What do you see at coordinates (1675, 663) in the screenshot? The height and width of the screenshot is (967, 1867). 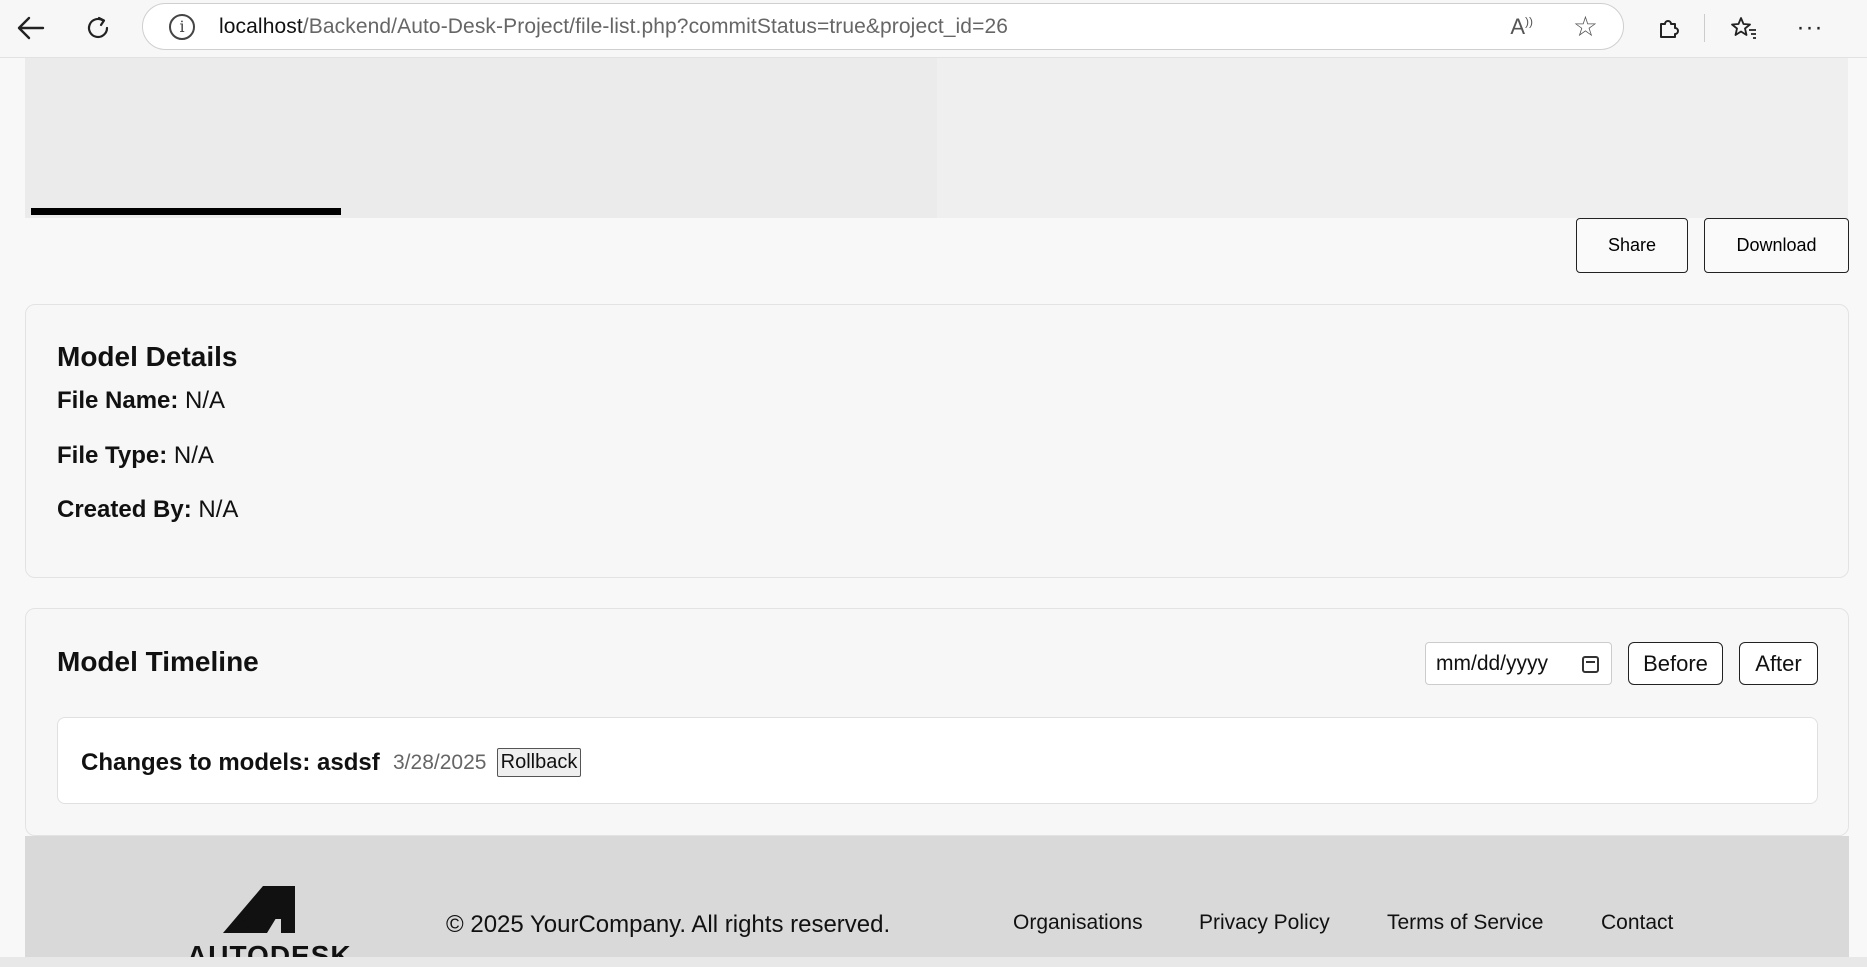 I see `before-button: Before` at bounding box center [1675, 663].